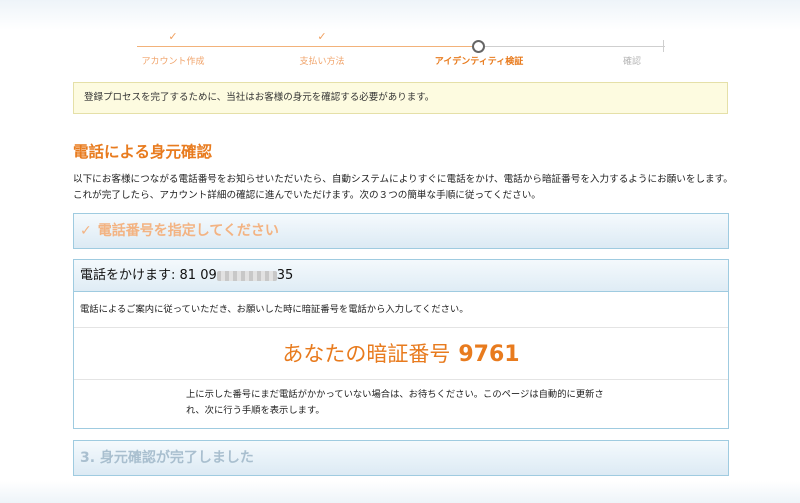 This screenshot has width=800, height=503. Describe the element at coordinates (143, 152) in the screenshot. I see `section-title: 電話による身元確認` at that location.